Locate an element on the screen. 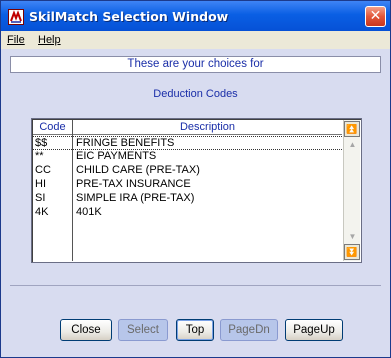 This screenshot has width=391, height=358. row-code: 4K is located at coordinates (42, 212).